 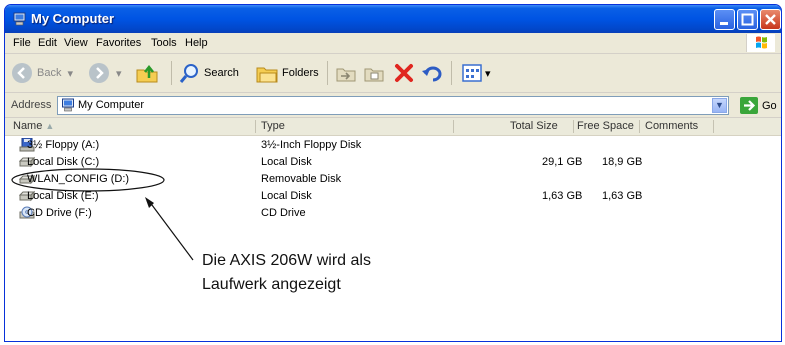 What do you see at coordinates (393, 43) in the screenshot?
I see `menu-bar: File Edit View Favorites Tools Help` at bounding box center [393, 43].